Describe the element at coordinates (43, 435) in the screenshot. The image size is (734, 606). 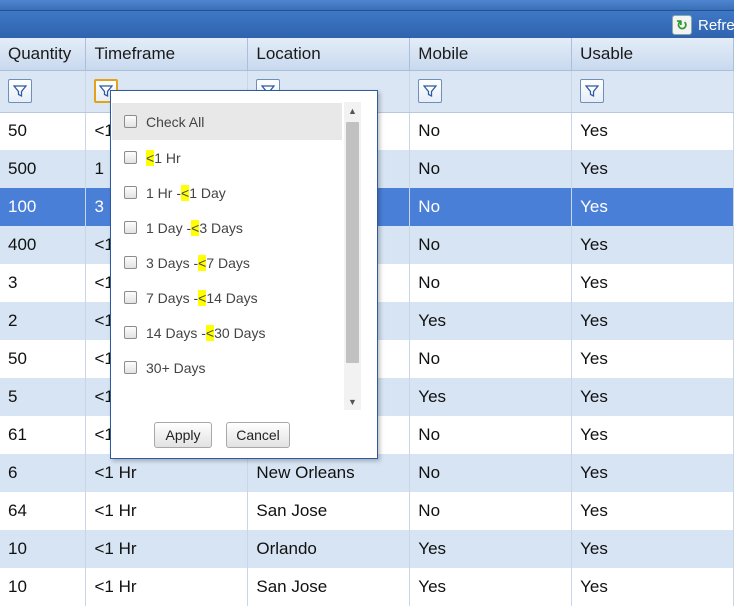
I see `cell-quantity: 61` at that location.